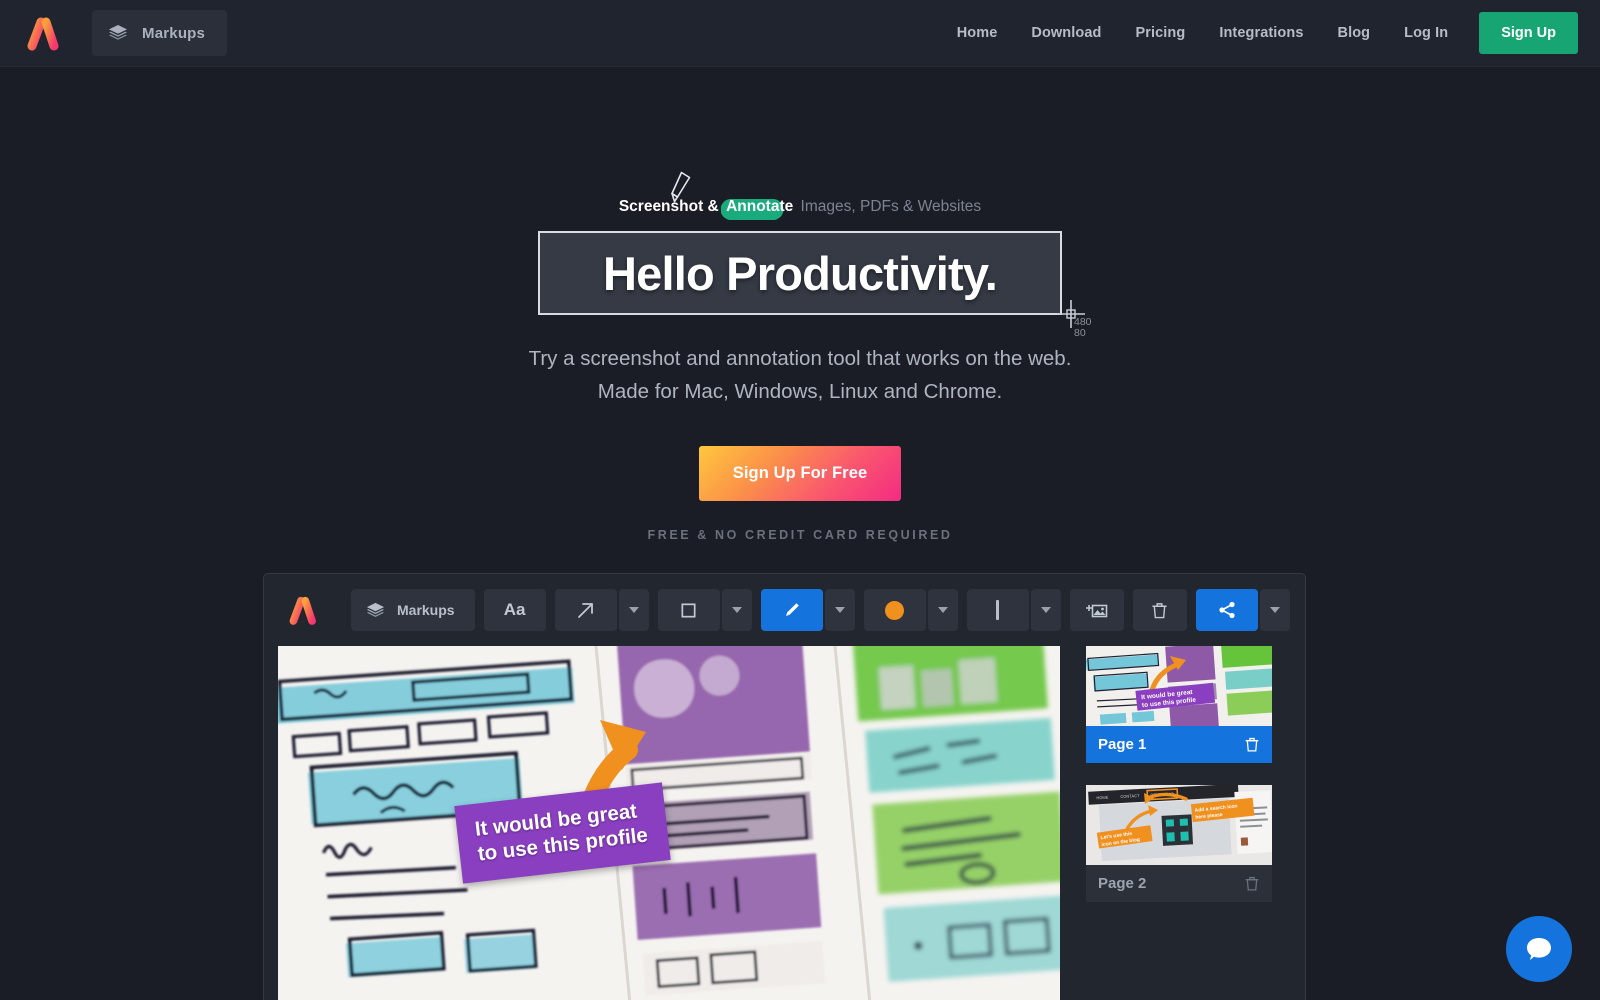 This screenshot has height=1000, width=1600. Describe the element at coordinates (1426, 33) in the screenshot. I see `nav-link-login: Log In` at that location.